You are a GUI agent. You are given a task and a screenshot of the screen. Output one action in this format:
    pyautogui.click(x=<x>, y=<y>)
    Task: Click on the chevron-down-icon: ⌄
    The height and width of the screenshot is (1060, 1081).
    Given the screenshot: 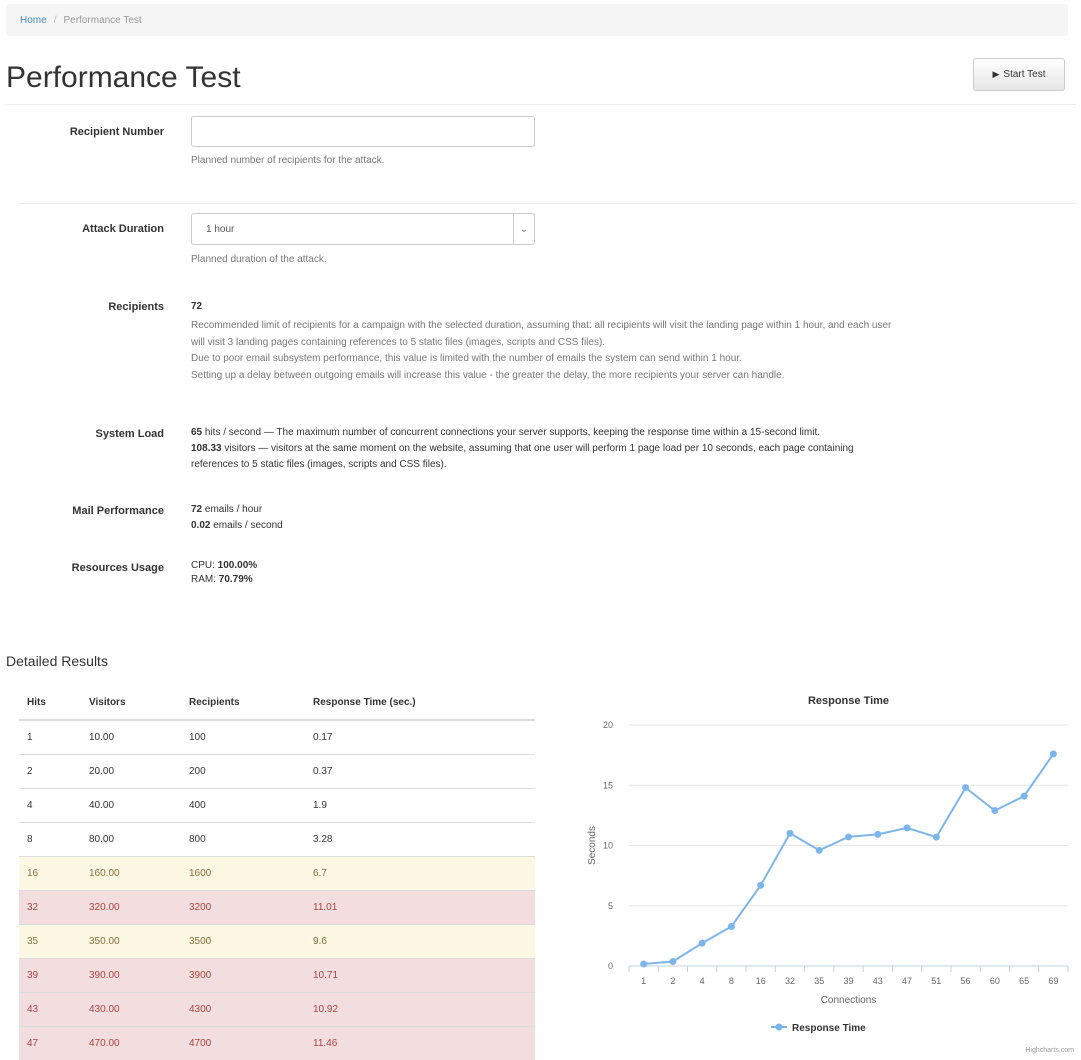 What is the action you would take?
    pyautogui.click(x=523, y=229)
    